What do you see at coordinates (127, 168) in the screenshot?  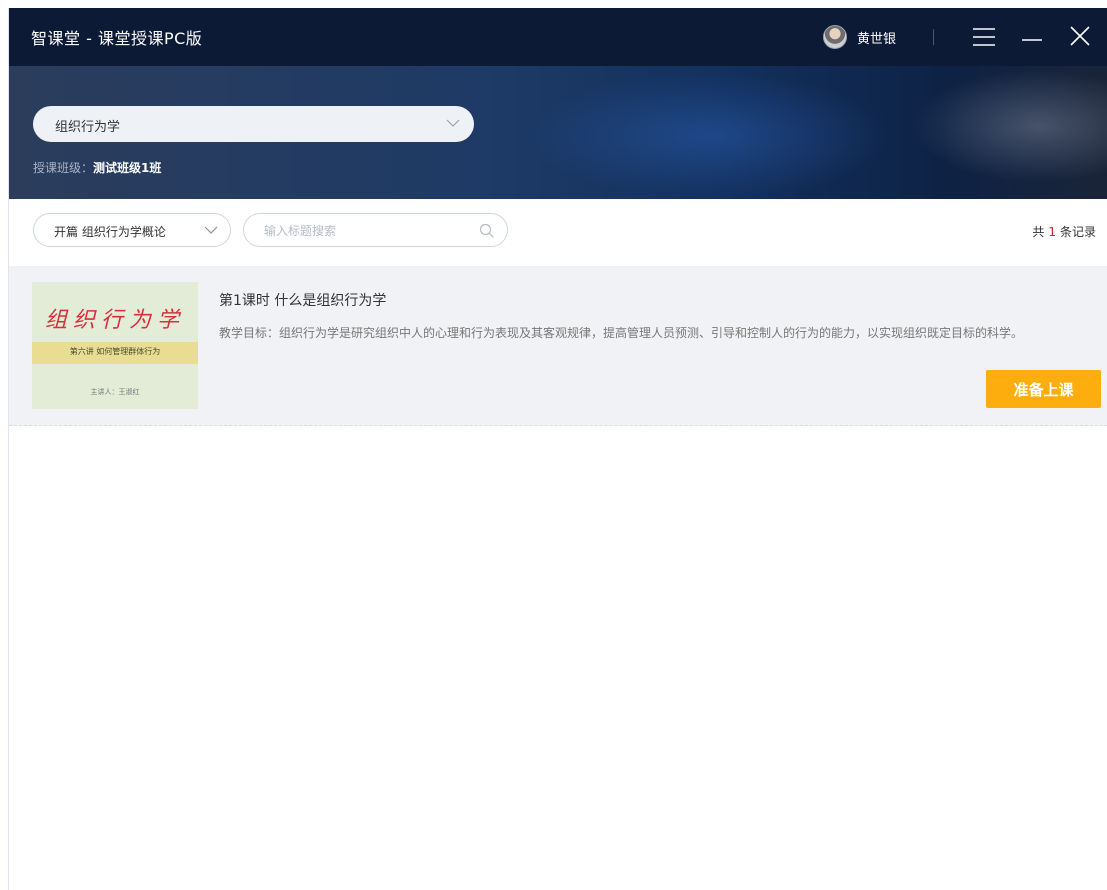 I see `class-value: 测试班级1班` at bounding box center [127, 168].